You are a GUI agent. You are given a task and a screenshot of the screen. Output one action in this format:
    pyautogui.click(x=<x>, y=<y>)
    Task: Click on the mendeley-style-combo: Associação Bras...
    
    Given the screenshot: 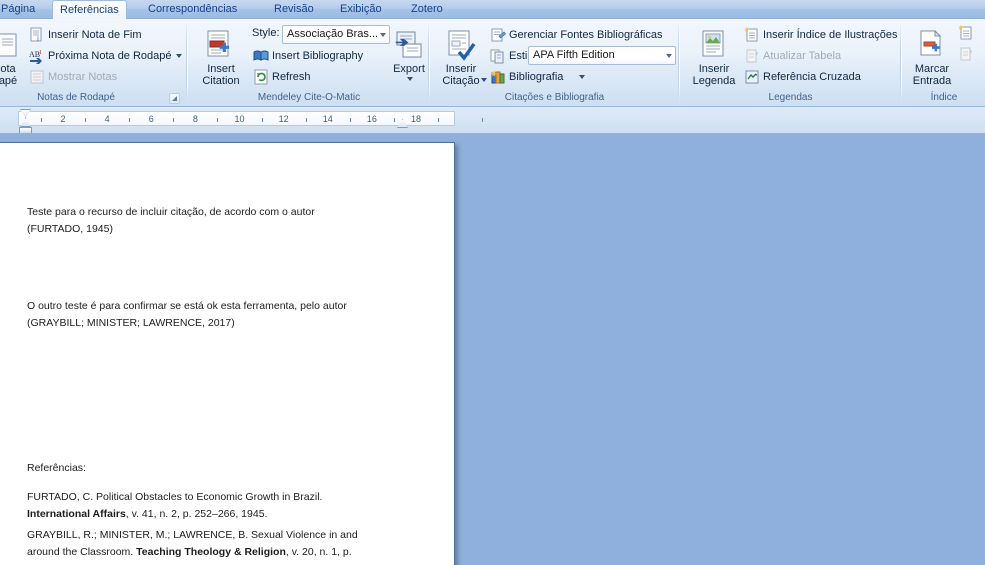 What is the action you would take?
    pyautogui.click(x=336, y=34)
    